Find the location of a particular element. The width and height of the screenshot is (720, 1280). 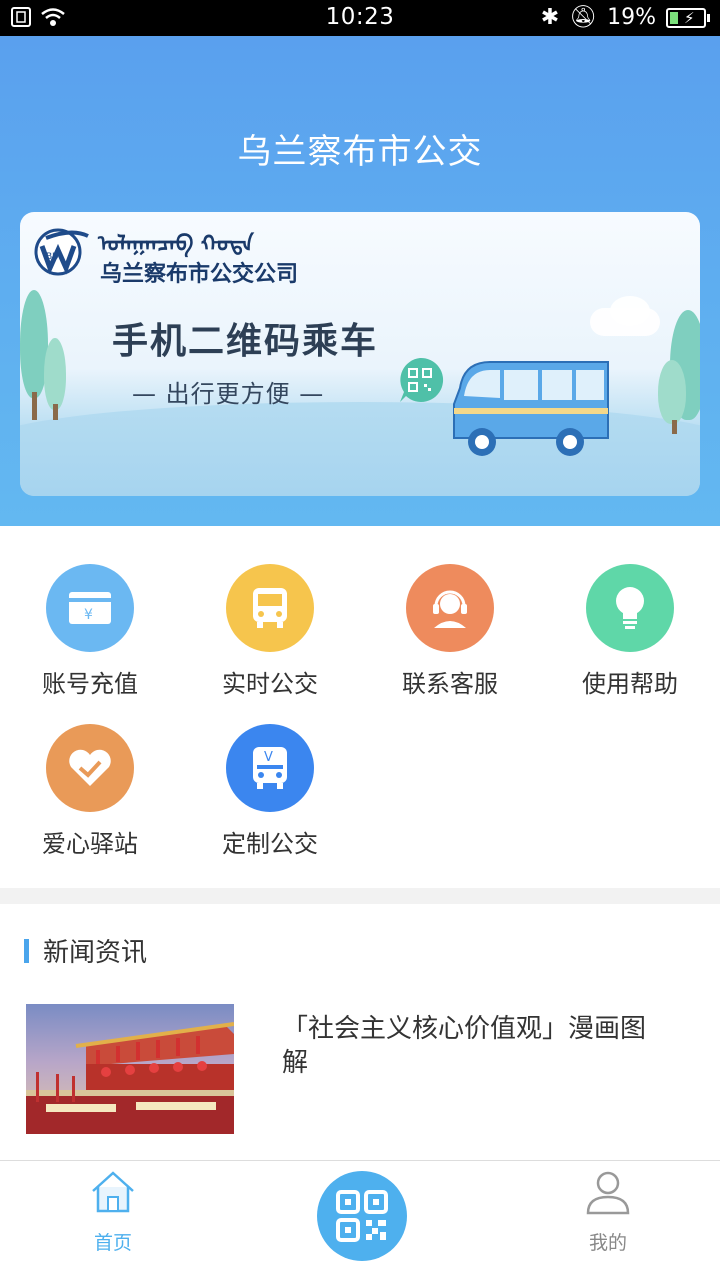

nav-mine-label: 我的 is located at coordinates (607, 1243).